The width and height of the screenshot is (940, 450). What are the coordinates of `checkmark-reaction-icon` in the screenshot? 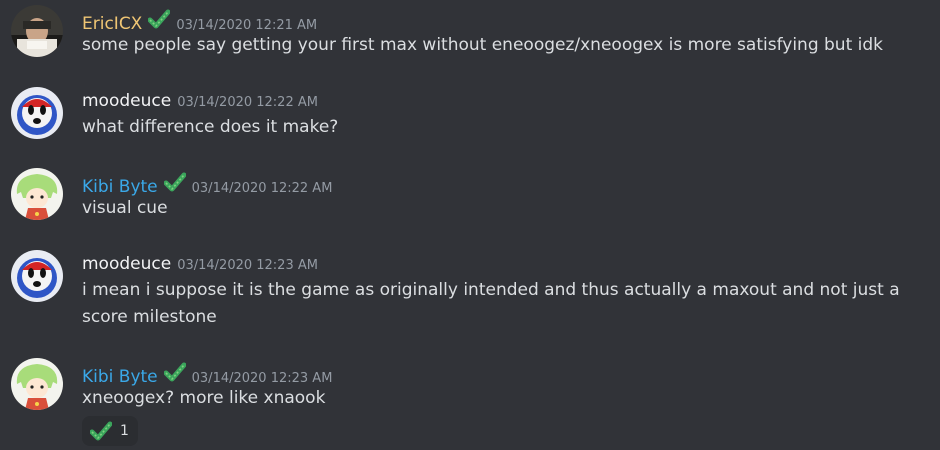 It's located at (101, 431).